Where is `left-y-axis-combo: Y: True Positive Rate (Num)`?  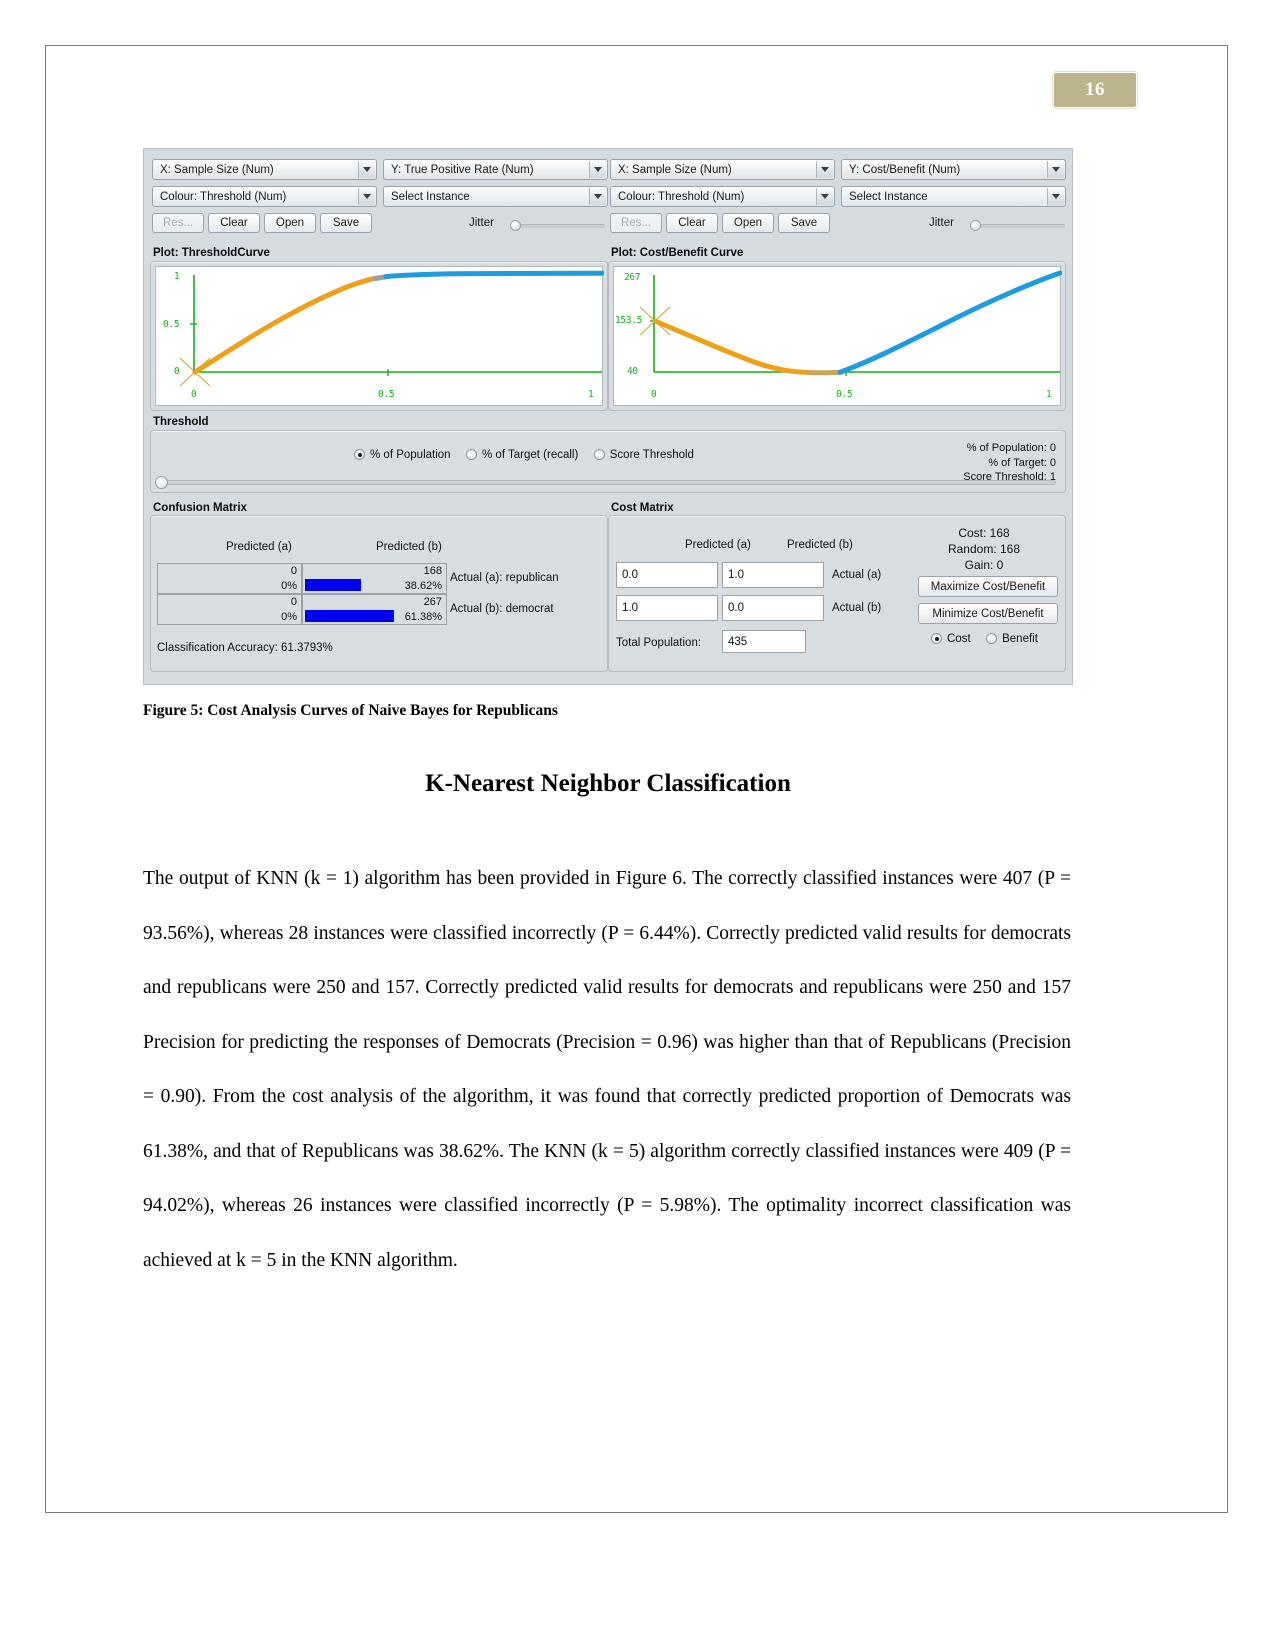 left-y-axis-combo: Y: True Positive Rate (Num) is located at coordinates (495, 169).